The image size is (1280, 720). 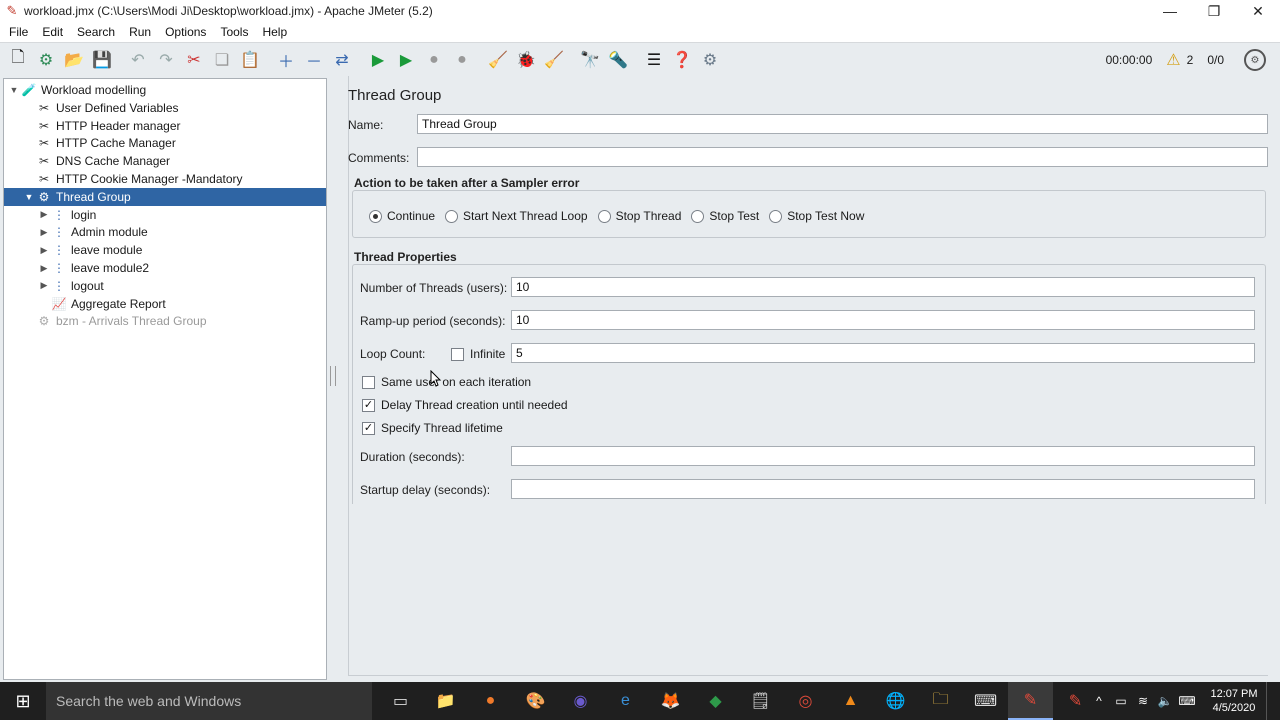 What do you see at coordinates (625, 701) in the screenshot?
I see `edge-icon: e` at bounding box center [625, 701].